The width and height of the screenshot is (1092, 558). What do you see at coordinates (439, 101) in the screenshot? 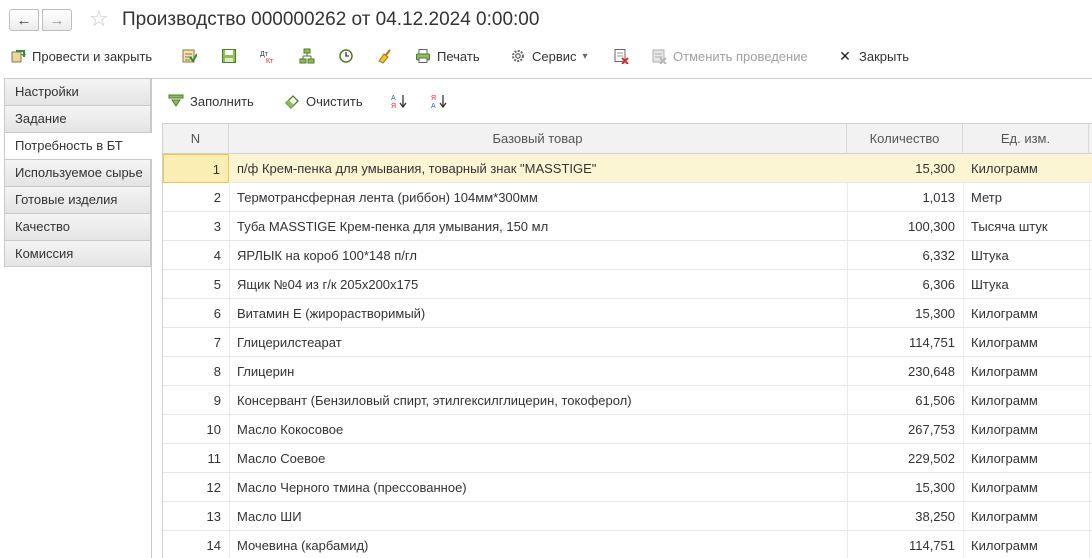
I see `sort-desc-button: ЯА` at bounding box center [439, 101].